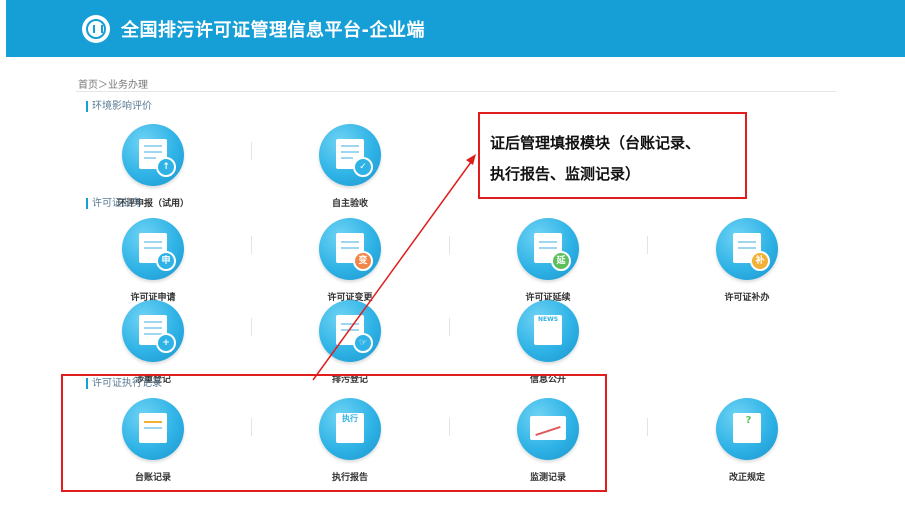  Describe the element at coordinates (394, 267) in the screenshot. I see `annotation-arrow` at that location.